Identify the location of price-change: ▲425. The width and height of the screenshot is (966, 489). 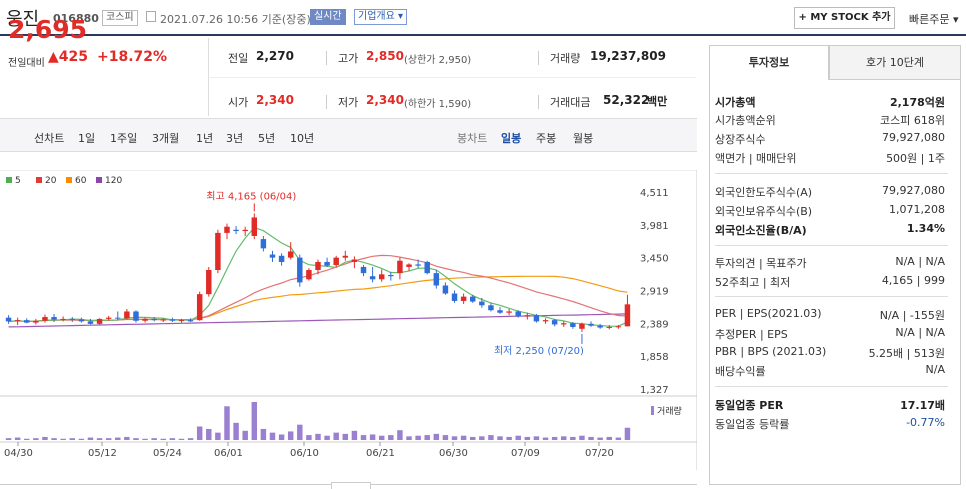
(68, 57).